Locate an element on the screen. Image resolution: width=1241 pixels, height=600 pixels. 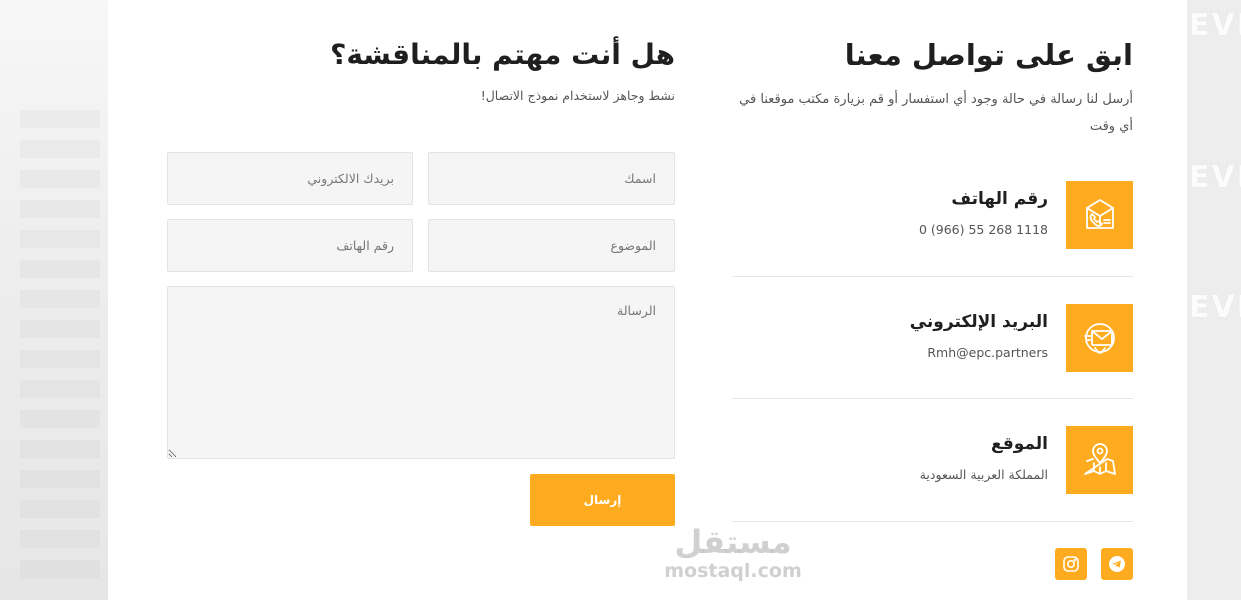
instagram-icon is located at coordinates (1071, 564).